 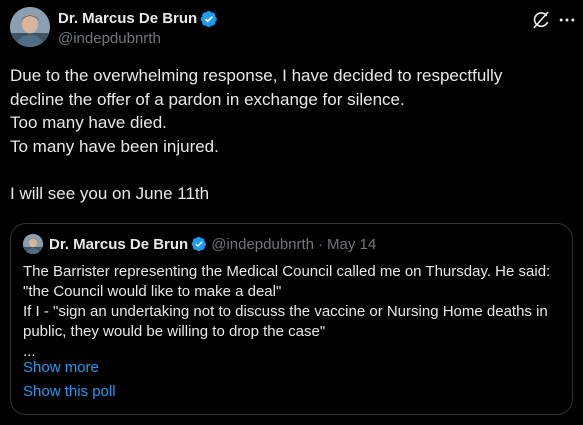 What do you see at coordinates (567, 20) in the screenshot?
I see `more-options-icon` at bounding box center [567, 20].